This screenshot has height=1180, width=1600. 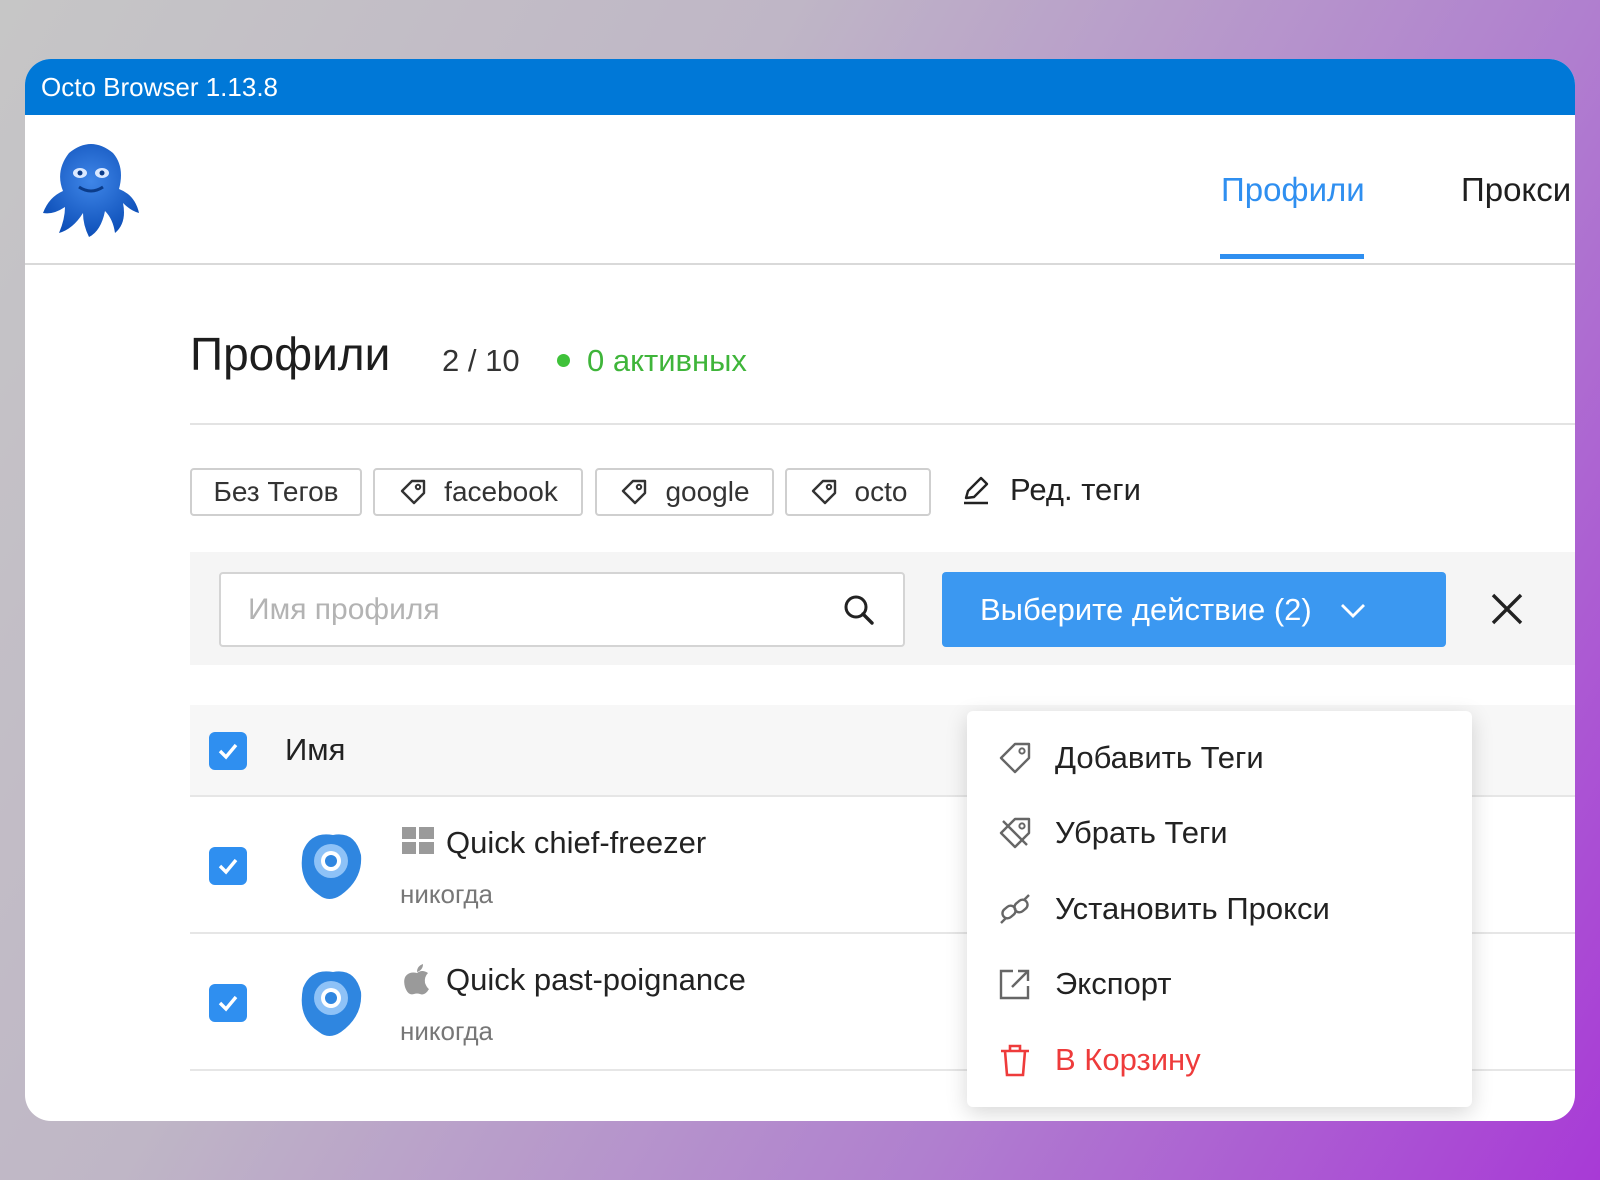 I want to click on menu-item-move-to-trash: В Корзину, so click(x=1099, y=1060).